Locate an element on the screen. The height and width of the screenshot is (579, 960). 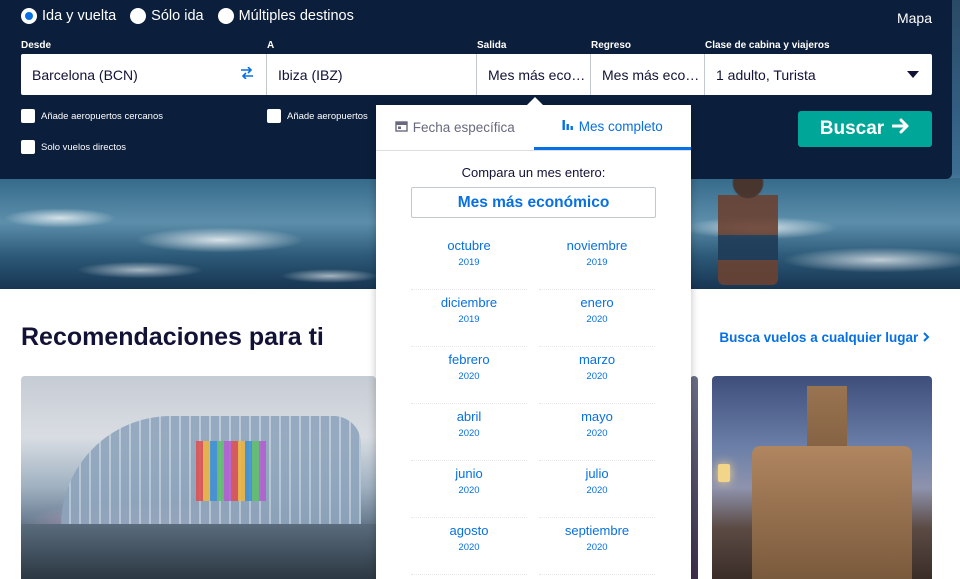
recommendations-title: Recomendaciones para ti is located at coordinates (172, 337).